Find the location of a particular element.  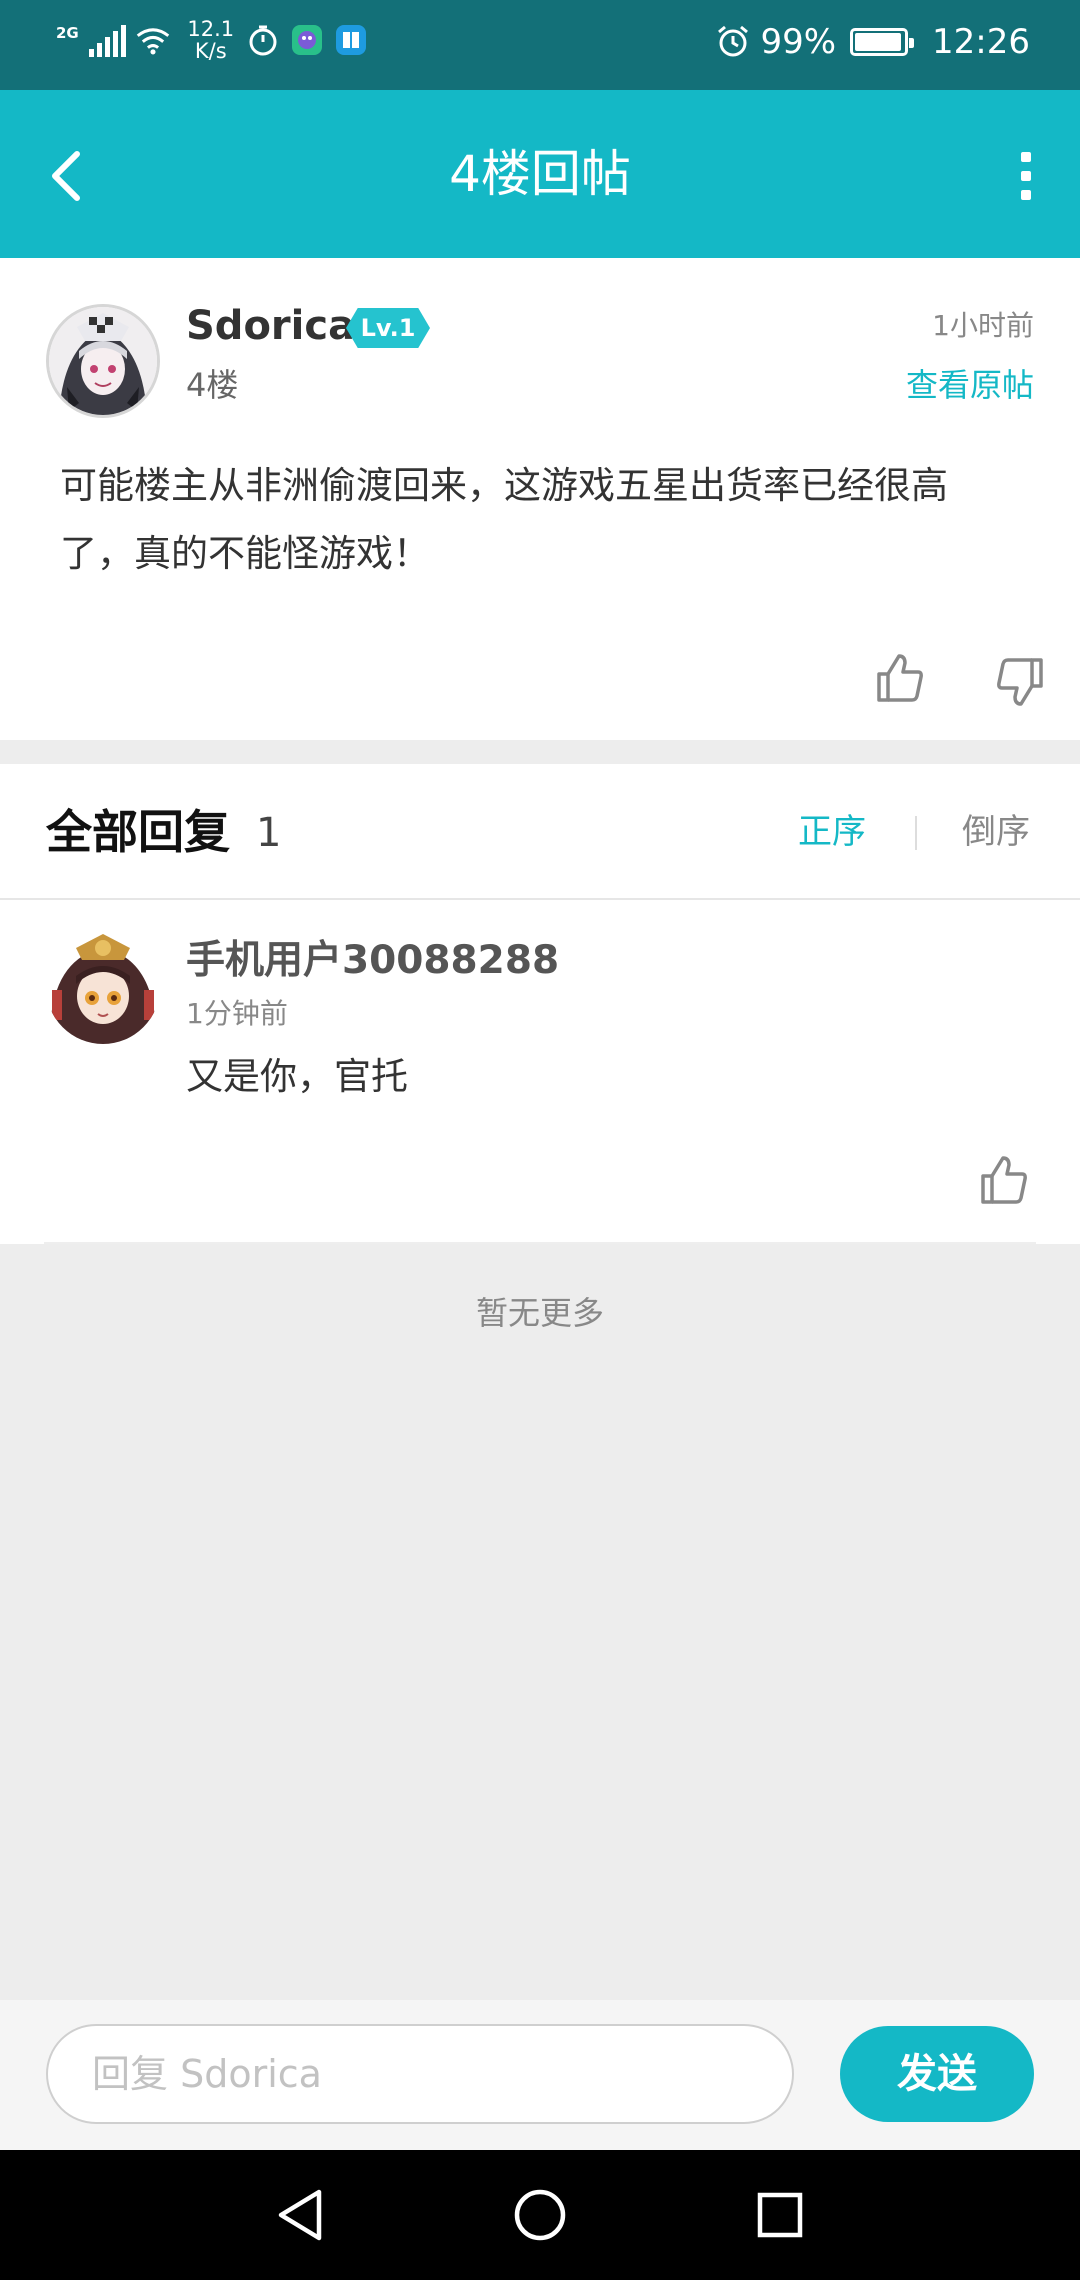

nav-back-icon is located at coordinates (300, 2215).